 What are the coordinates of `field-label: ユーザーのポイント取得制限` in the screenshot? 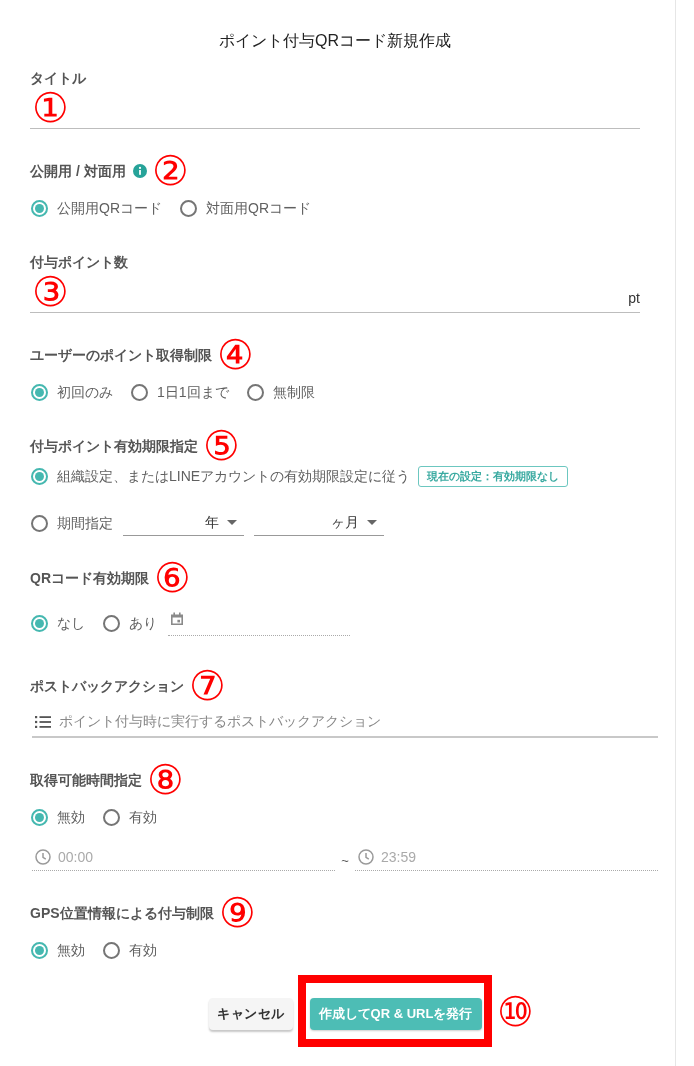 It's located at (121, 355).